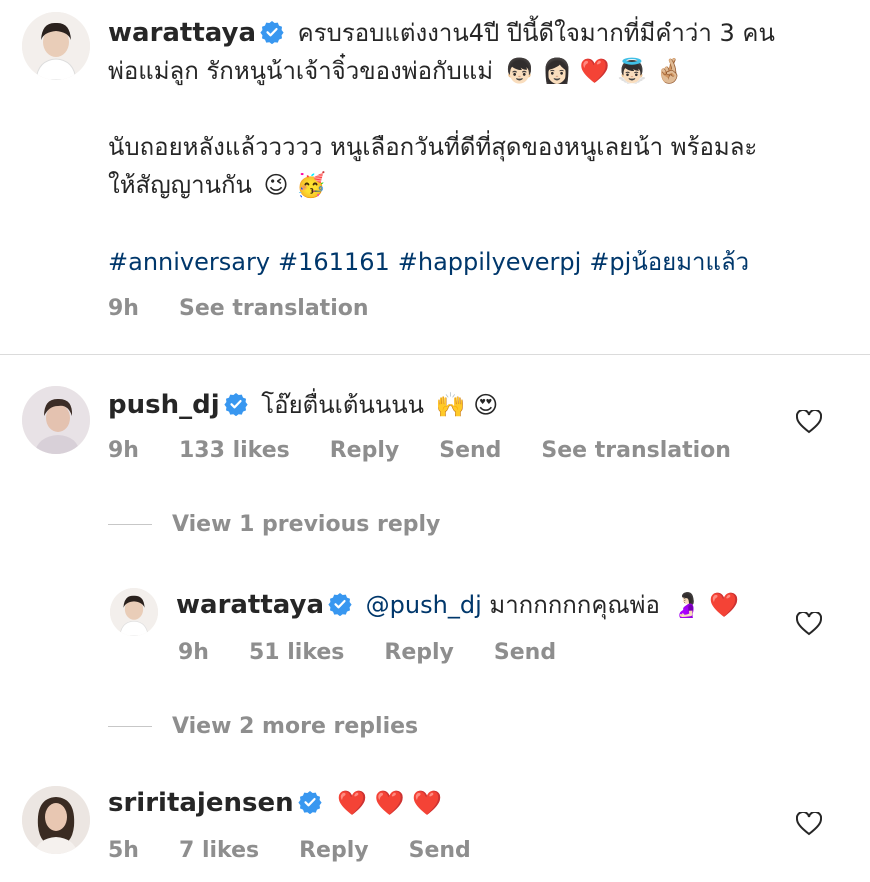  What do you see at coordinates (367, 652) in the screenshot?
I see `reply-meta: 9h 51 likes Reply Send` at bounding box center [367, 652].